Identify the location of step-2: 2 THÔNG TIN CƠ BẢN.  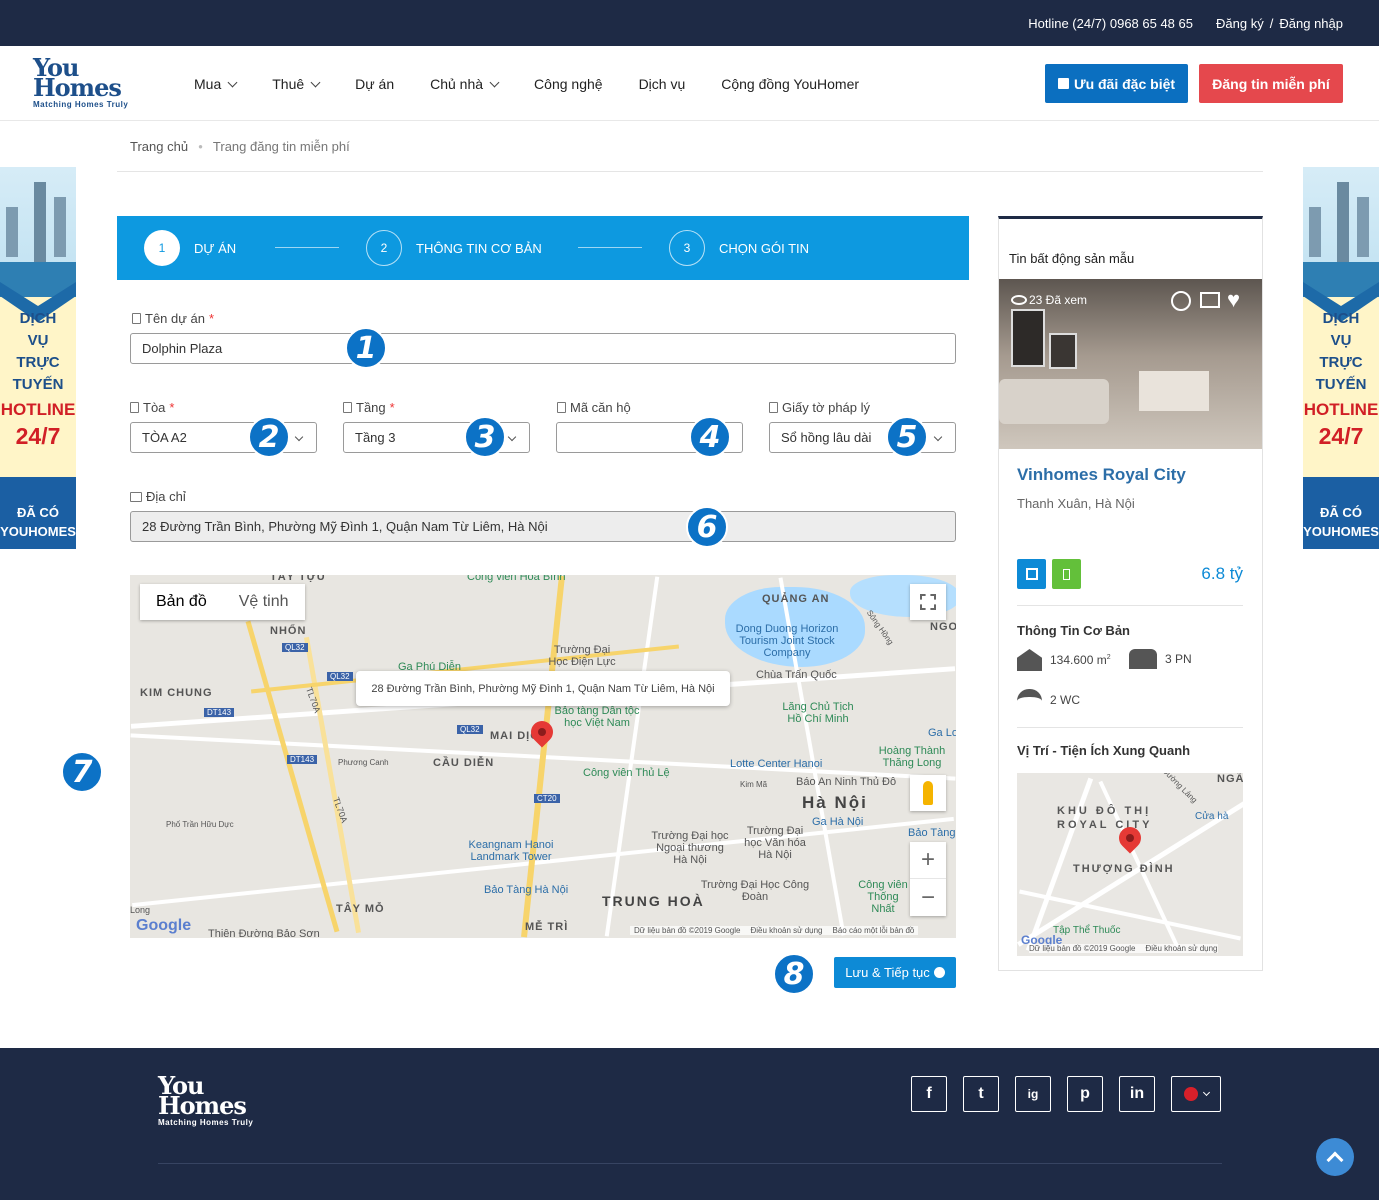
(454, 248).